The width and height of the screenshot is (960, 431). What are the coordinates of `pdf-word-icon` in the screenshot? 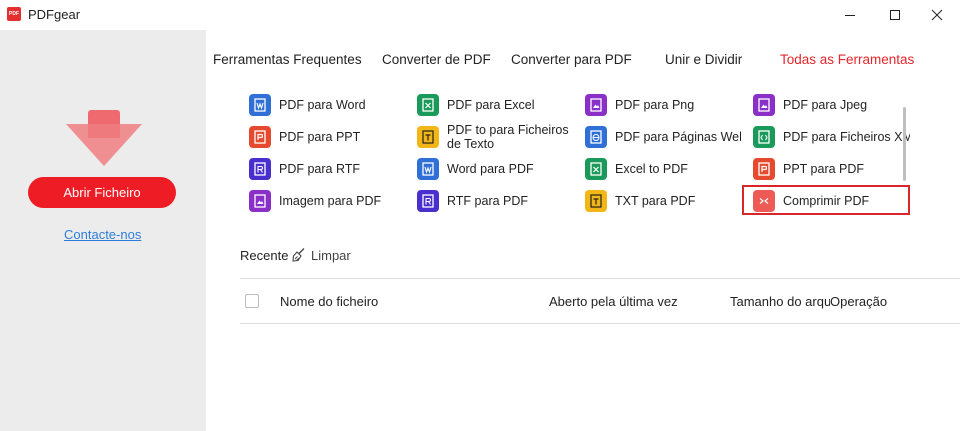 It's located at (260, 105).